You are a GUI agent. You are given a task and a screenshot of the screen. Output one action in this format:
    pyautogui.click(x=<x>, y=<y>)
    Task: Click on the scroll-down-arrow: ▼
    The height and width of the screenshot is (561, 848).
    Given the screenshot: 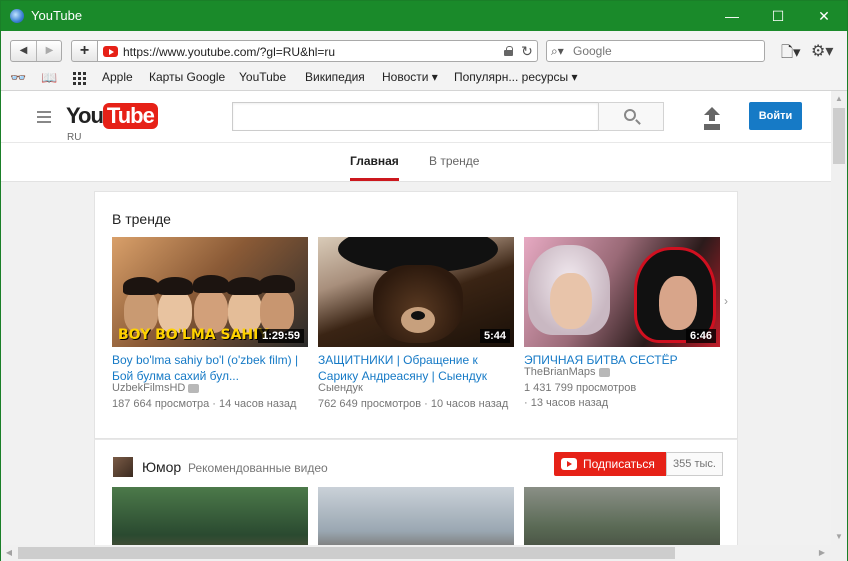 What is the action you would take?
    pyautogui.click(x=839, y=537)
    